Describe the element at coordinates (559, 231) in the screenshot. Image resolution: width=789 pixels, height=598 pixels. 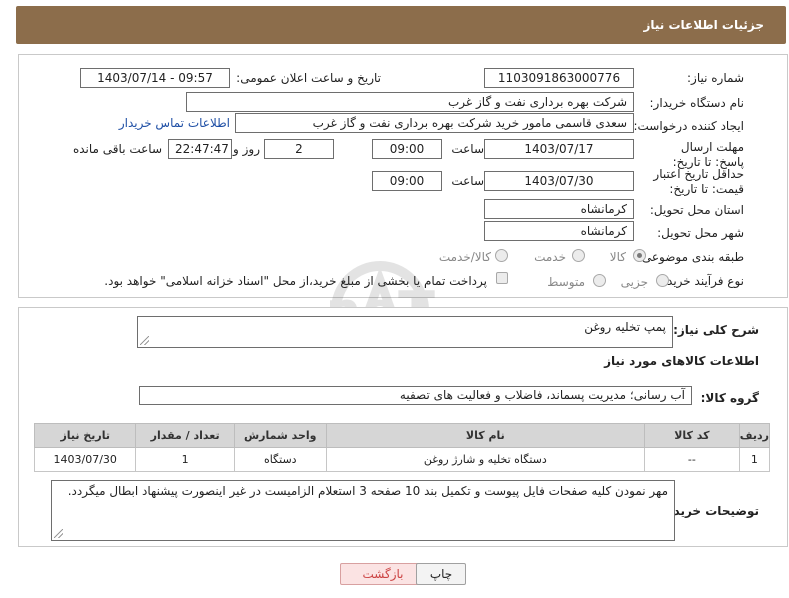
I see `city-field: کرمانشاه` at that location.